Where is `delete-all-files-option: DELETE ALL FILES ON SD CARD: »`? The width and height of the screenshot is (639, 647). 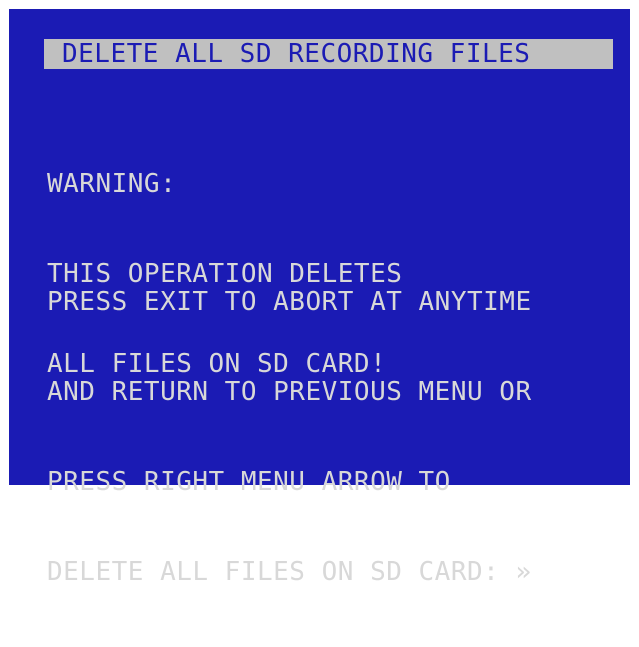 delete-all-files-option: DELETE ALL FILES ON SD CARD: » is located at coordinates (289, 572).